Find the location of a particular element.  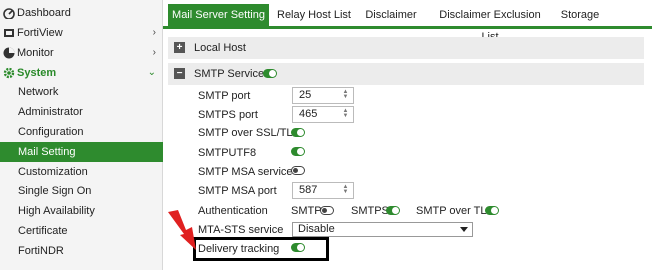

sidebar-item-configuration: Configuration is located at coordinates (81, 132).